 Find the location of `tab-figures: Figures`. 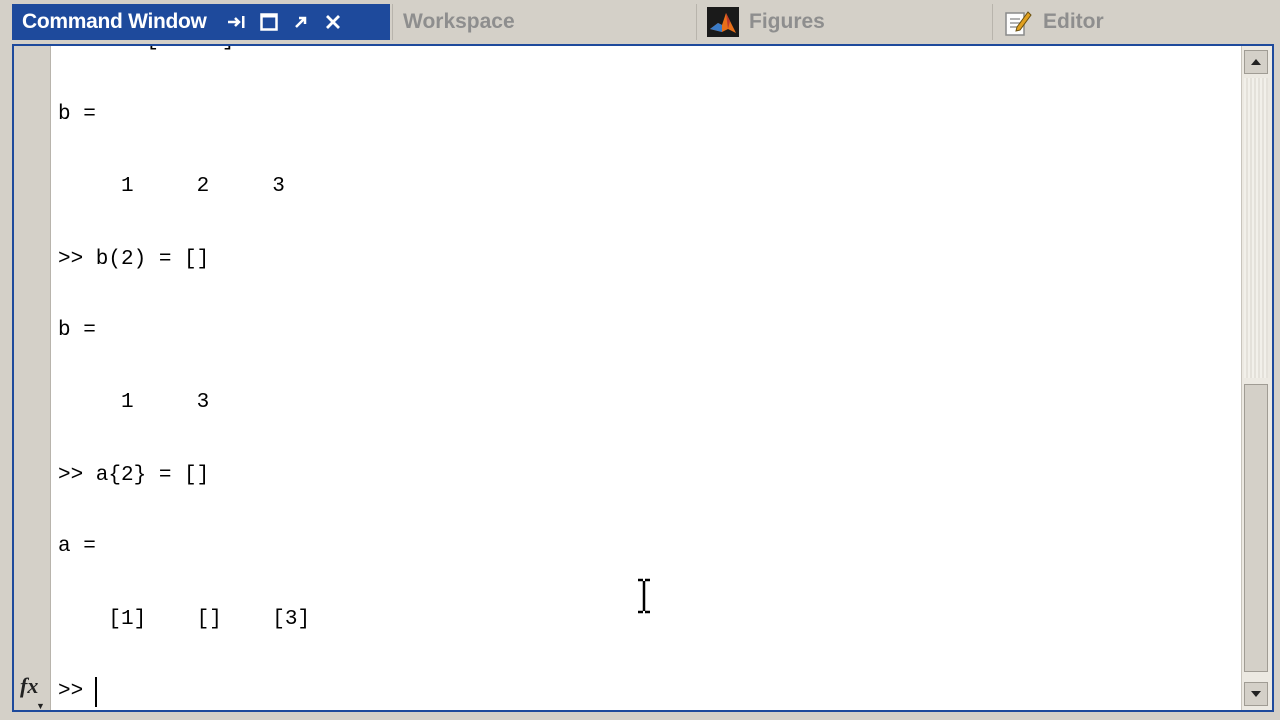

tab-figures: Figures is located at coordinates (844, 22).